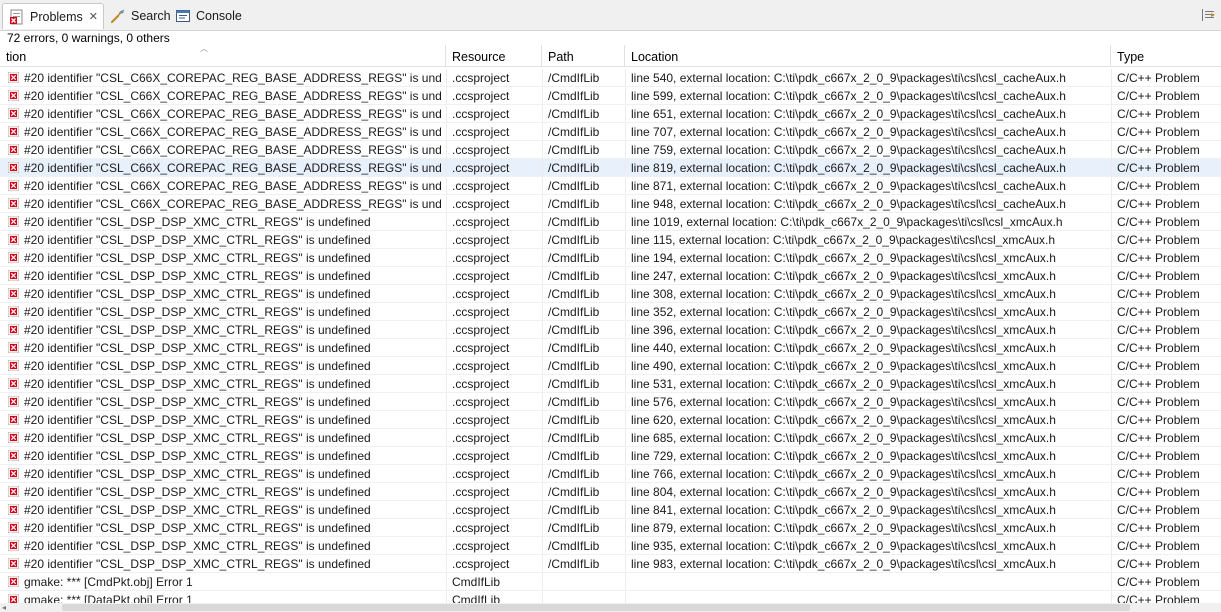  What do you see at coordinates (596, 607) in the screenshot?
I see `scrollbar-thumb` at bounding box center [596, 607].